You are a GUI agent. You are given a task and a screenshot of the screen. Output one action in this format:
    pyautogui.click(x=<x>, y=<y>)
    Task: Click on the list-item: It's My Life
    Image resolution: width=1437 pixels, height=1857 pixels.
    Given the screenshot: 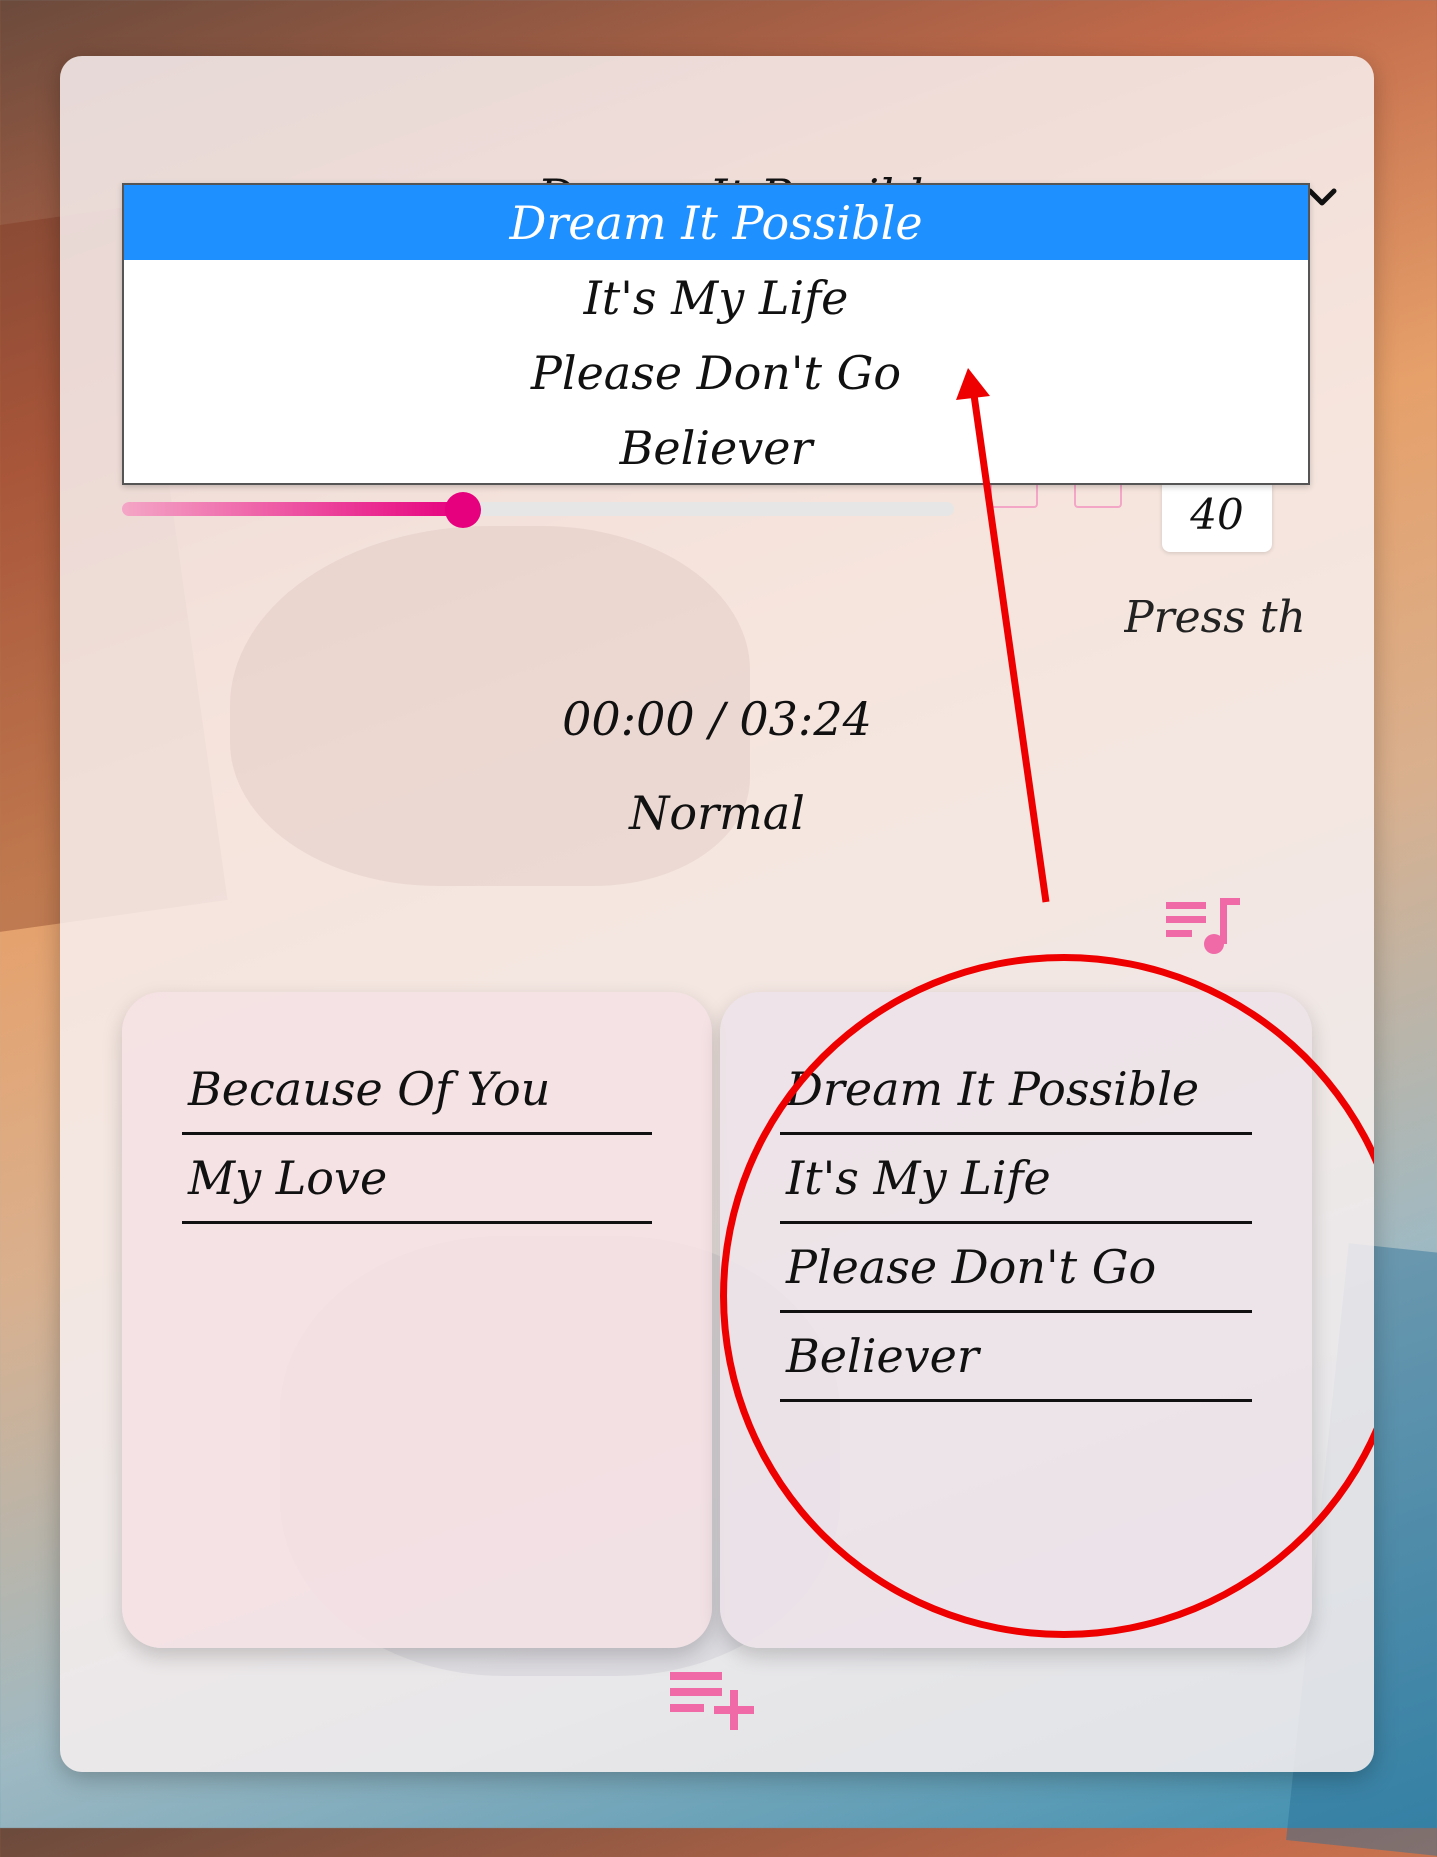 What is the action you would take?
    pyautogui.click(x=1016, y=1184)
    